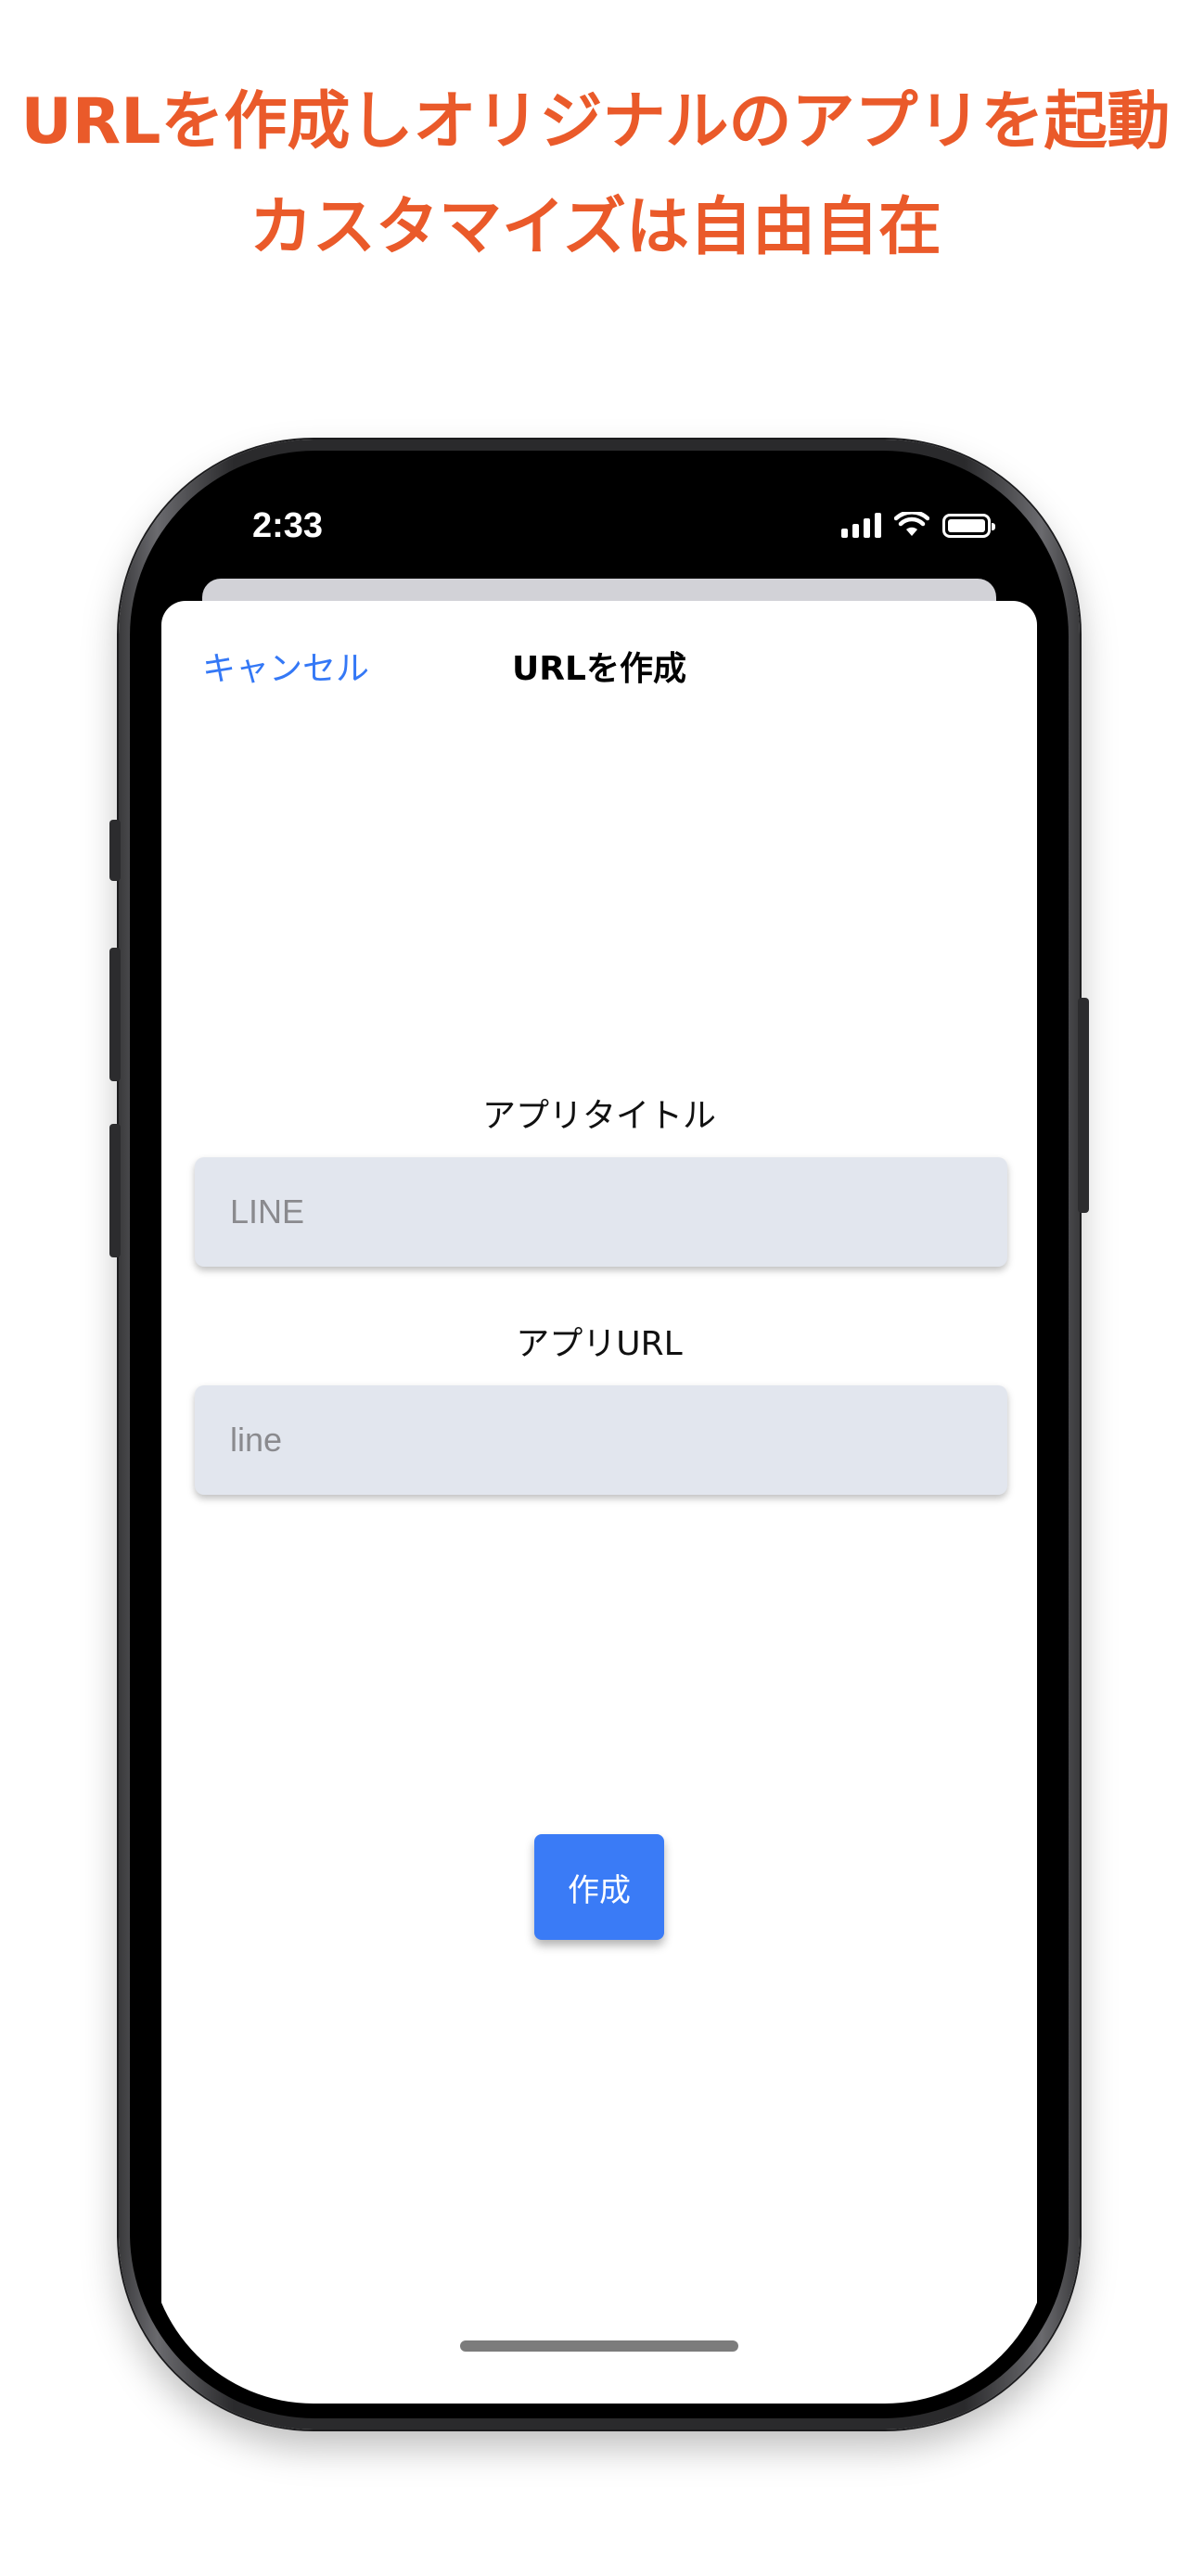 The height and width of the screenshot is (2576, 1191). I want to click on app-title-field, so click(601, 1212).